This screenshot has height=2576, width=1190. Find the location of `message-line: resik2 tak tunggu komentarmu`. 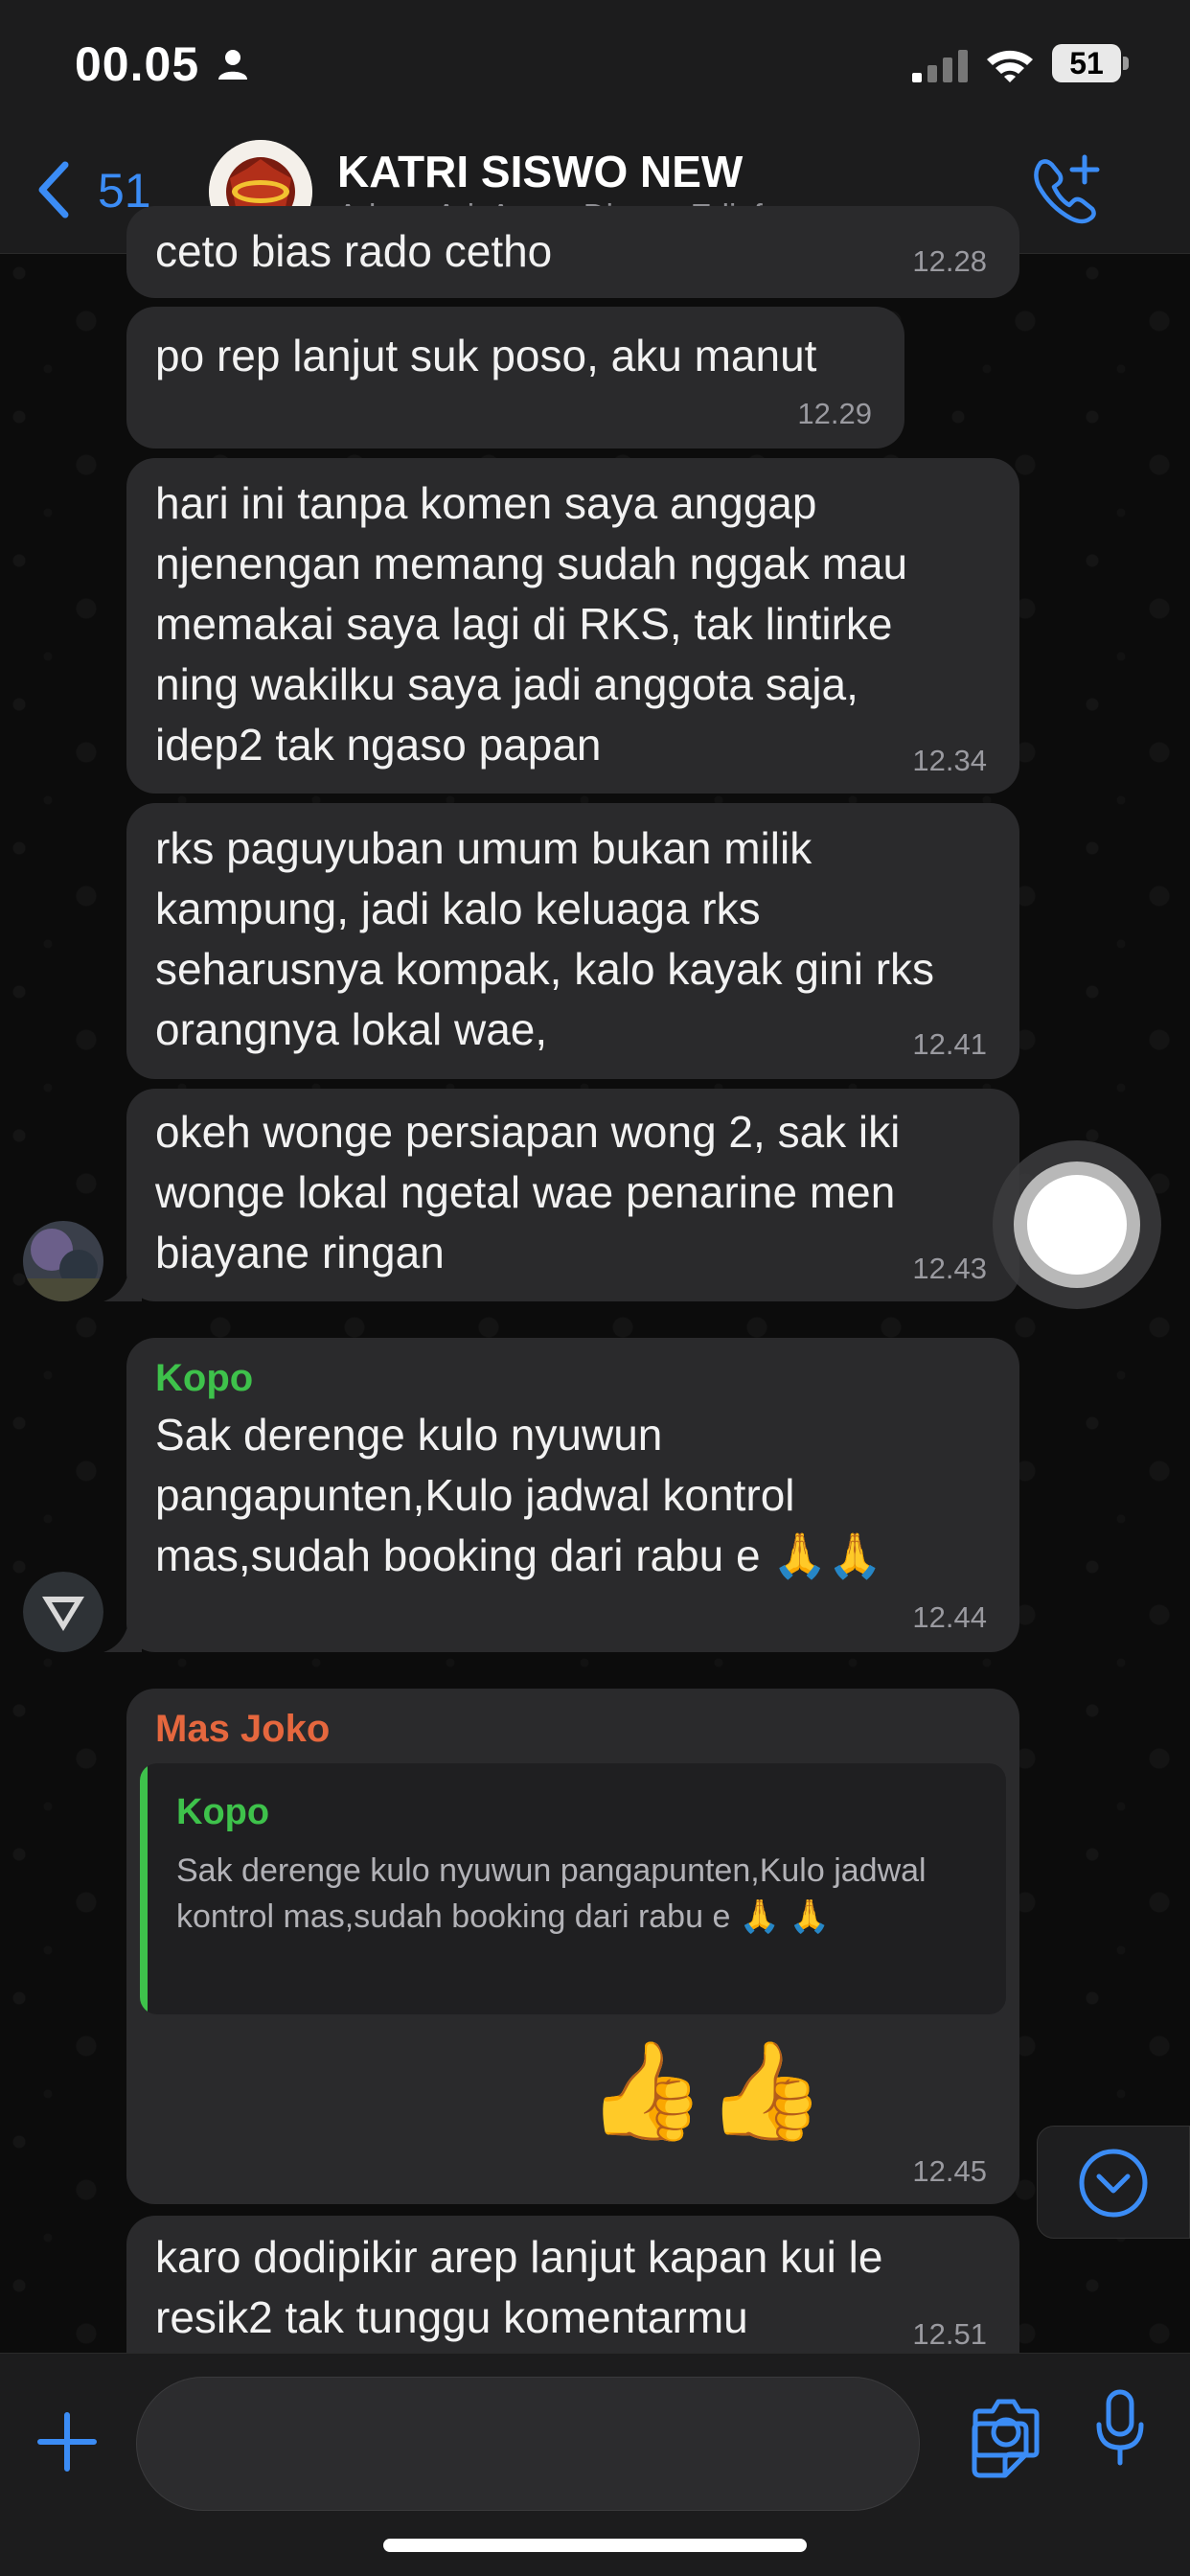

message-line: resik2 tak tunggu komentarmu is located at coordinates (452, 2317).